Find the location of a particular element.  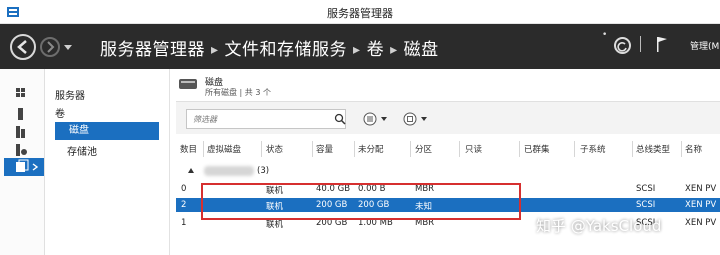

arrow-right-icon is located at coordinates (51, 47).